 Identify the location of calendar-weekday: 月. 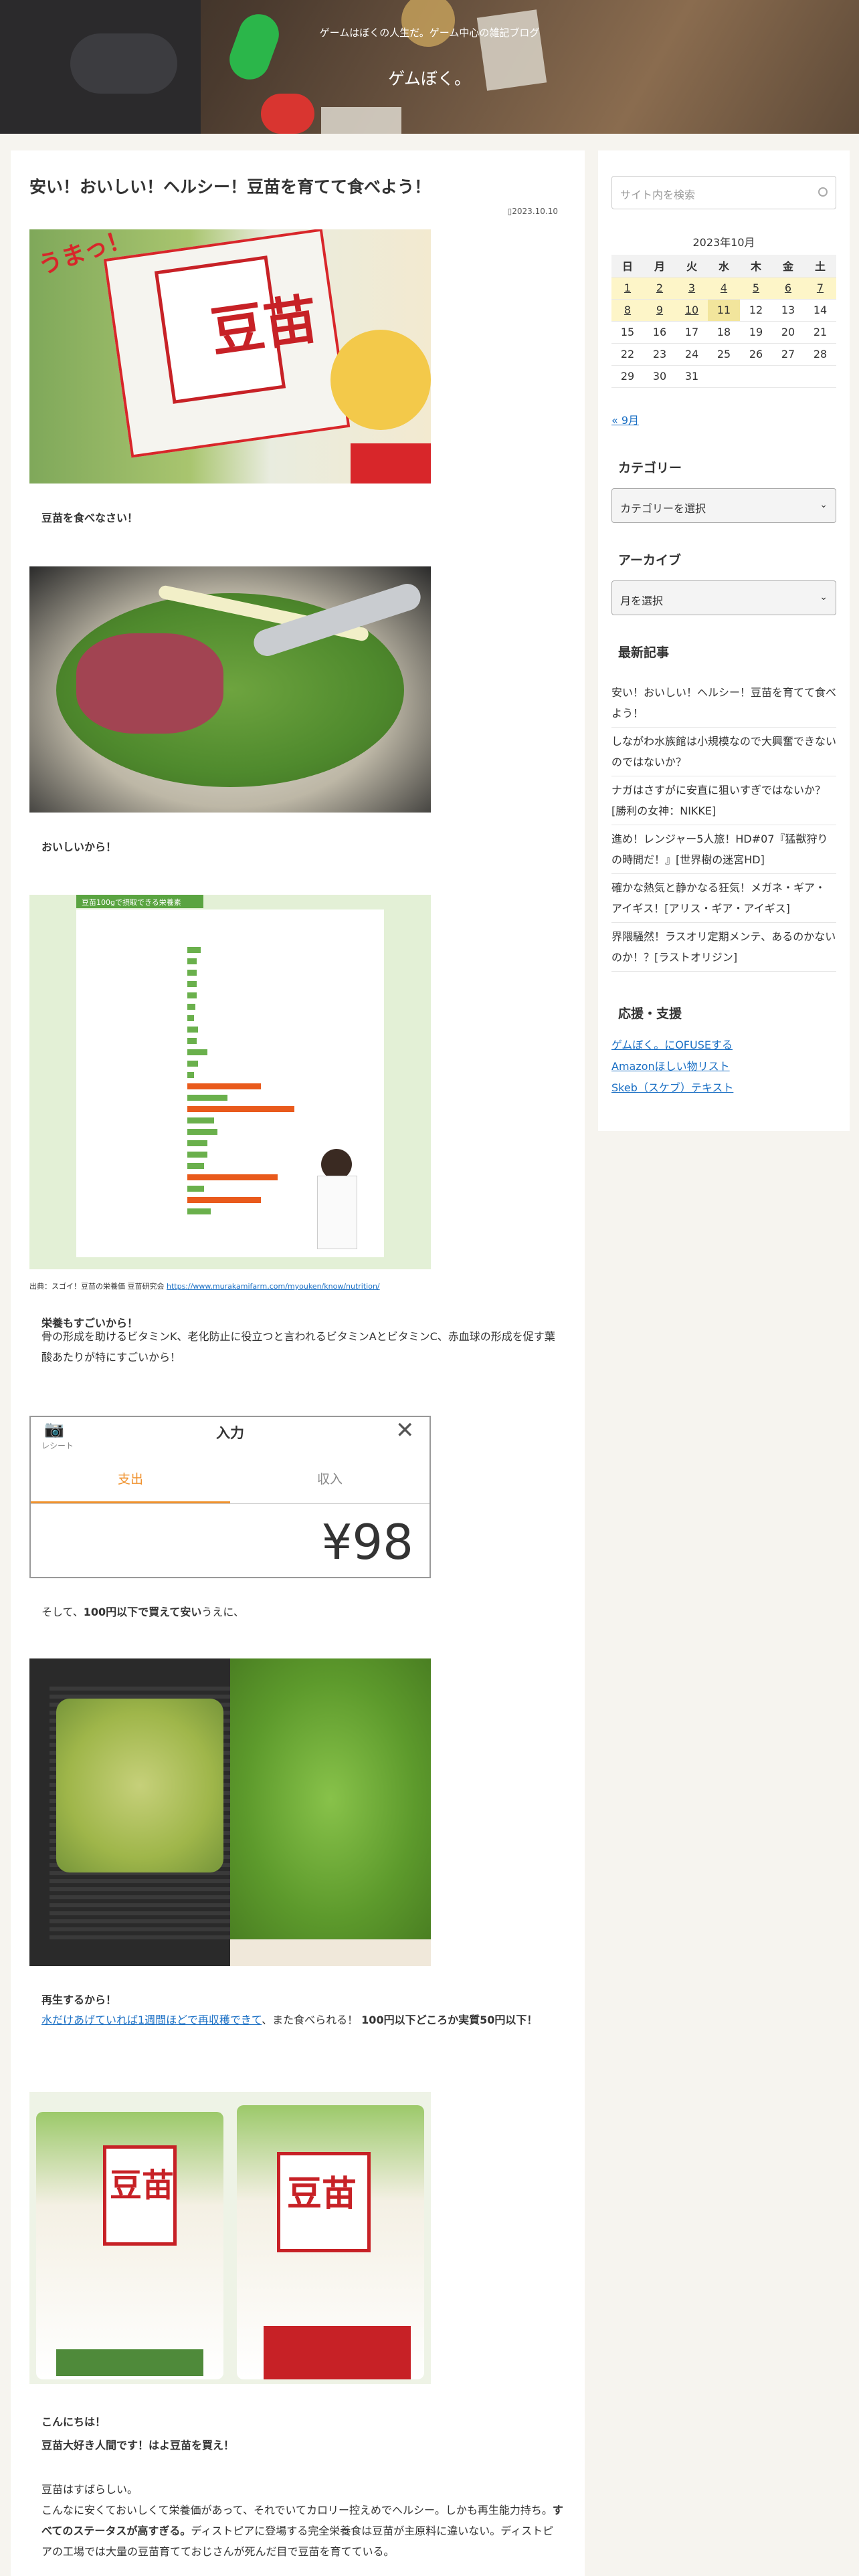
(660, 266).